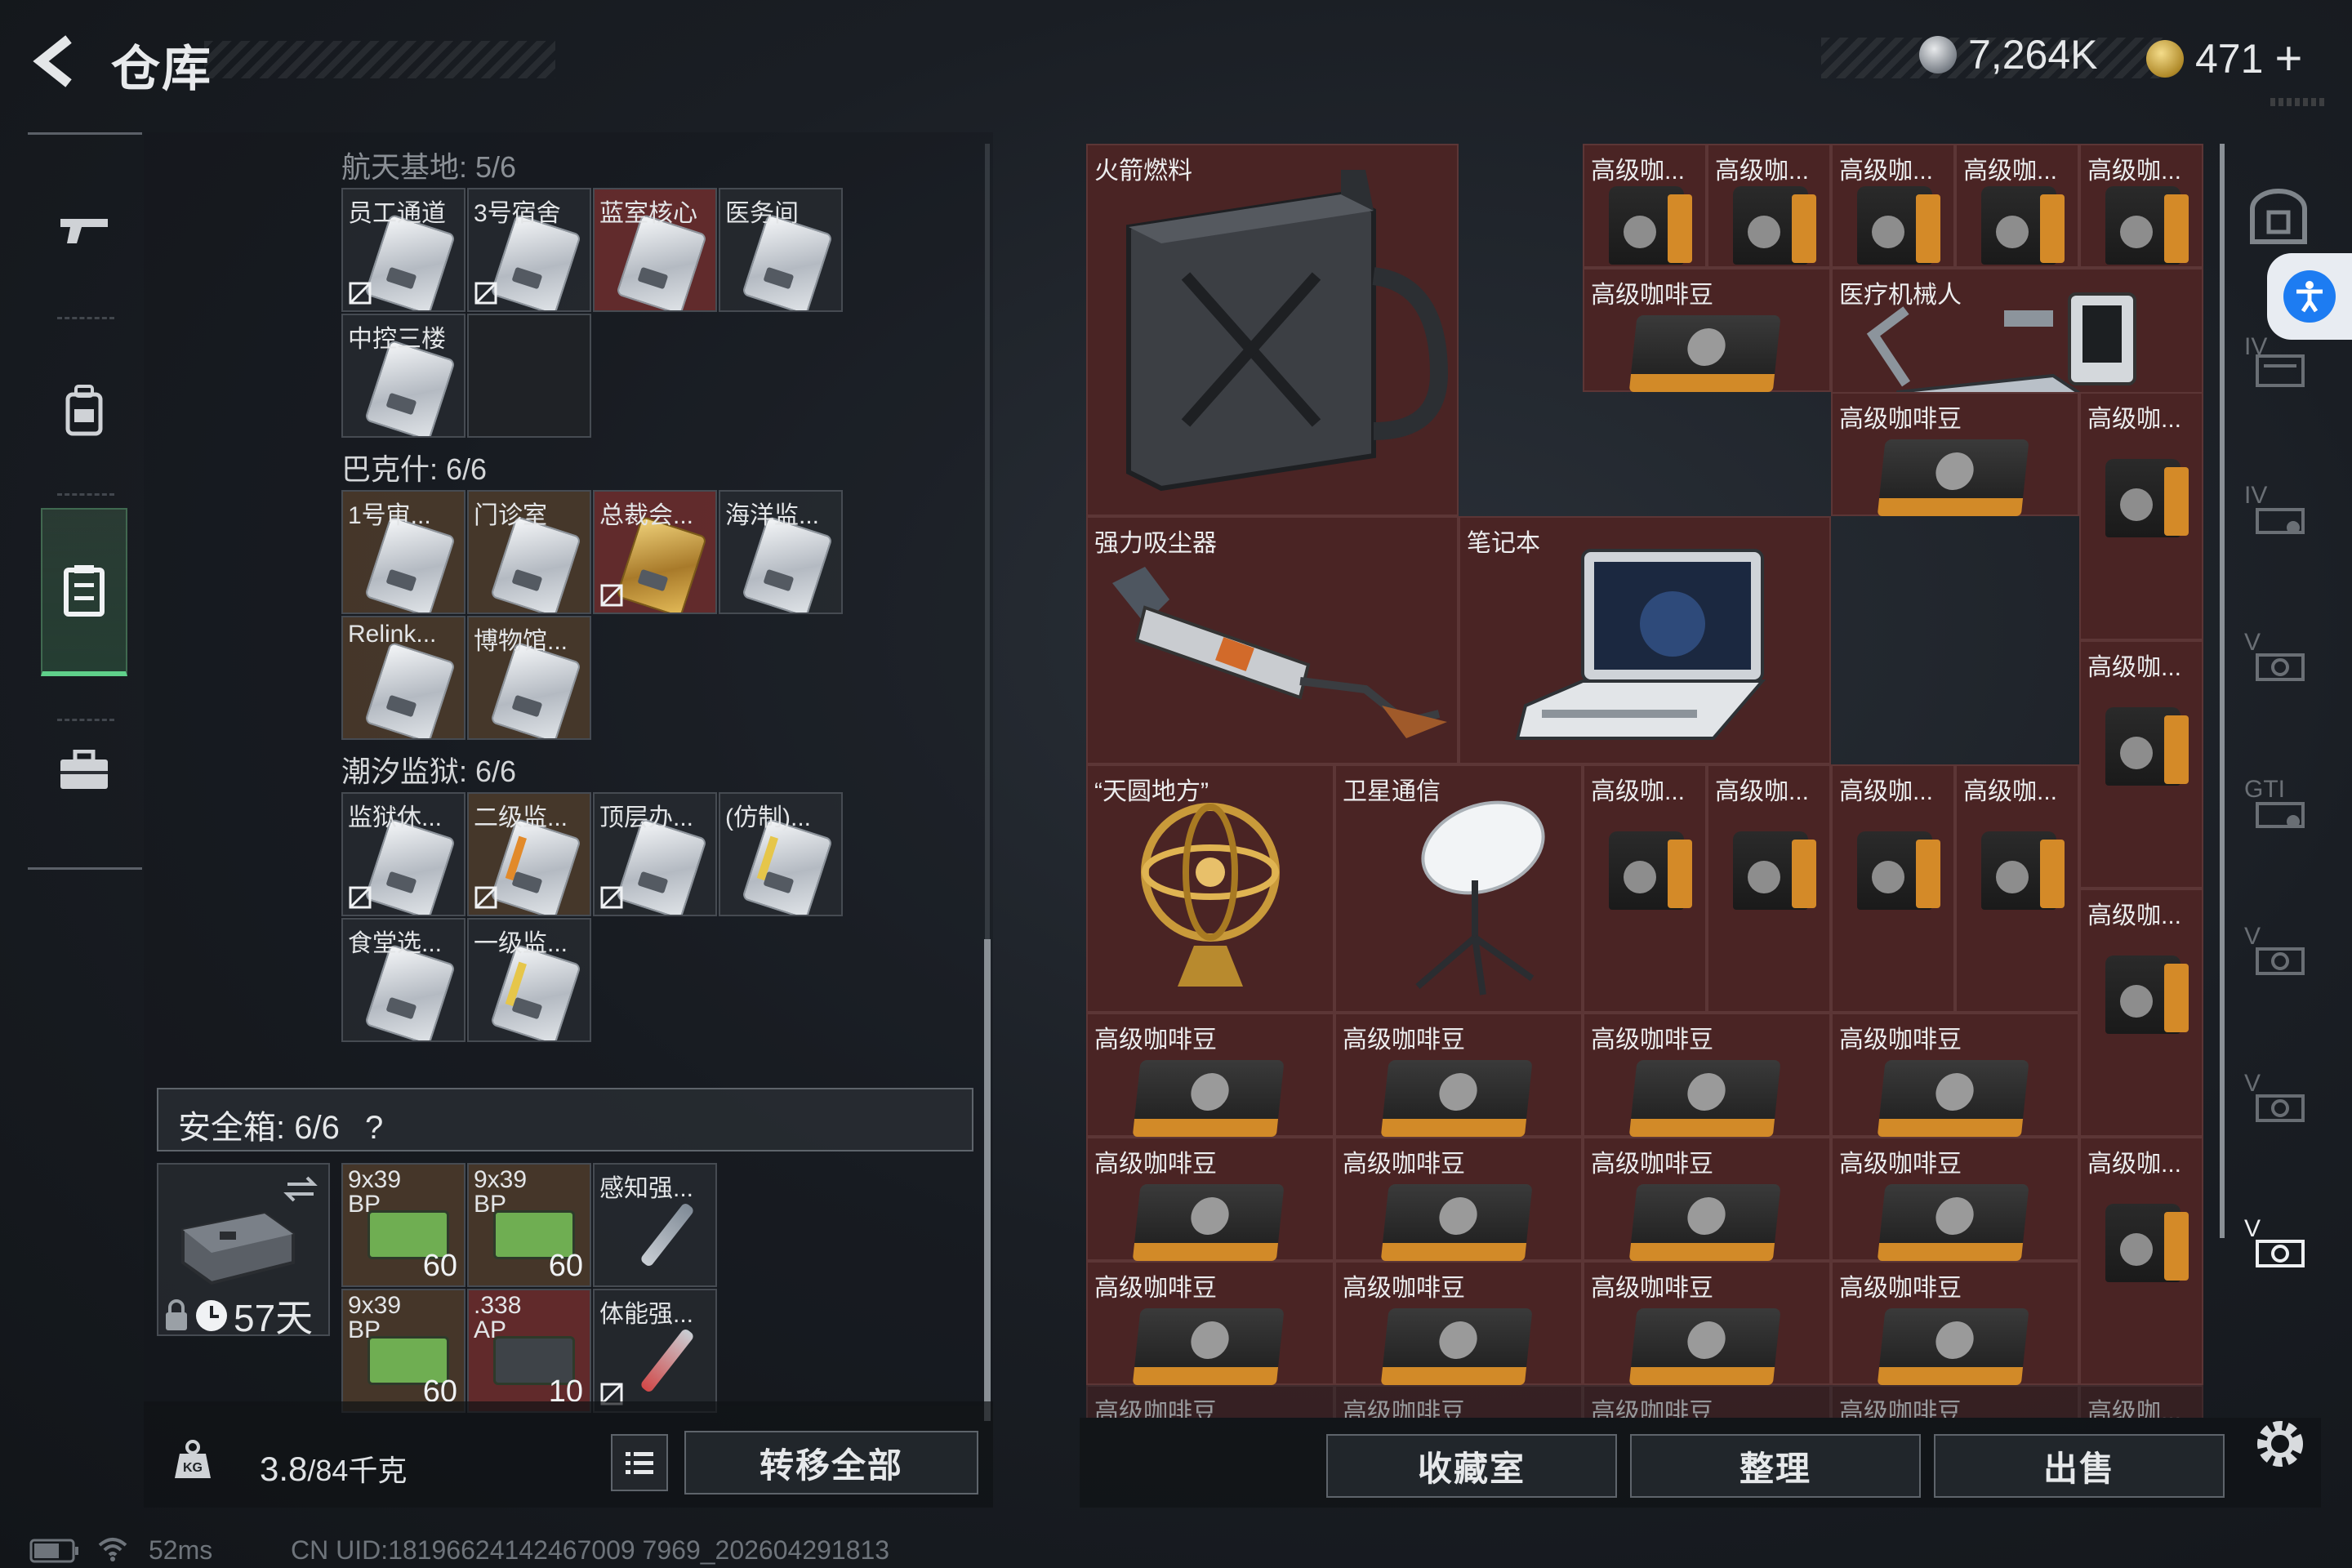 This screenshot has height=1568, width=2352. I want to click on nav-weapon, so click(84, 231).